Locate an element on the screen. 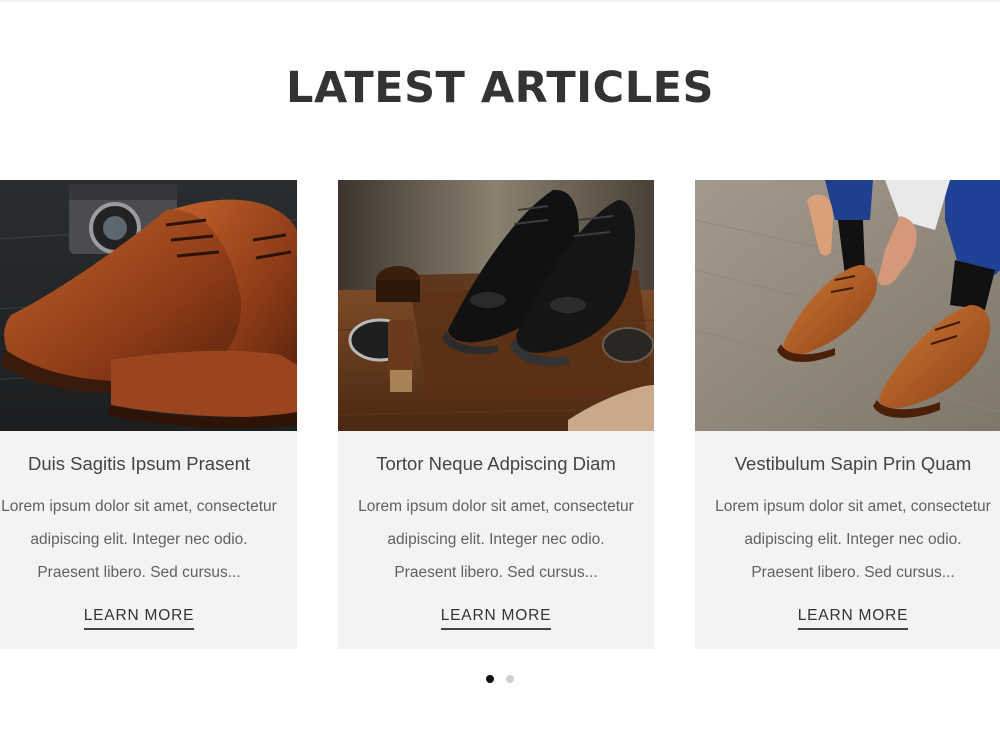 Image resolution: width=1000 pixels, height=750 pixels. article-title: Vestibulum Sapin Prin Quam is located at coordinates (847, 464).